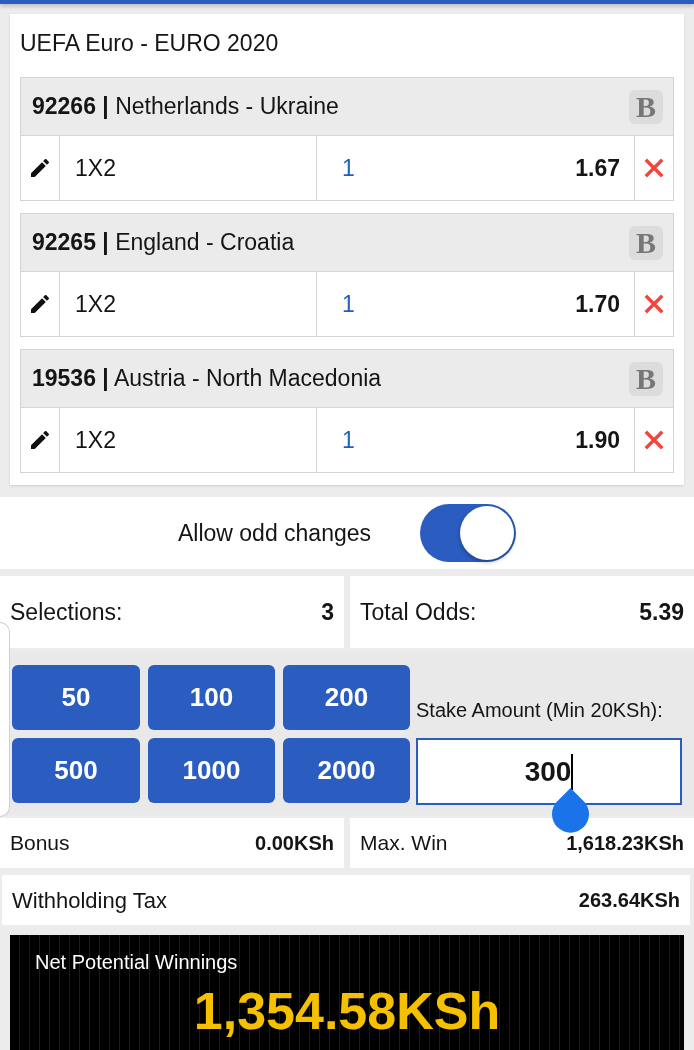  What do you see at coordinates (539, 710) in the screenshot?
I see `stake-label: Stake Amount (Min 20KSh):` at bounding box center [539, 710].